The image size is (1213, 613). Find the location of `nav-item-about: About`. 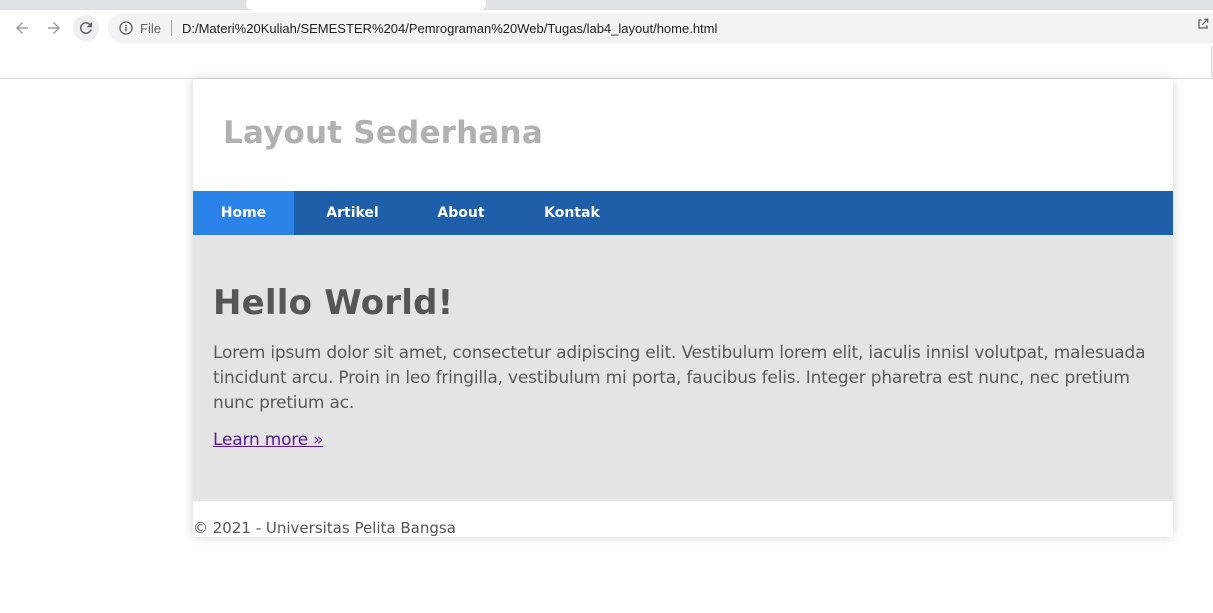

nav-item-about: About is located at coordinates (461, 213).